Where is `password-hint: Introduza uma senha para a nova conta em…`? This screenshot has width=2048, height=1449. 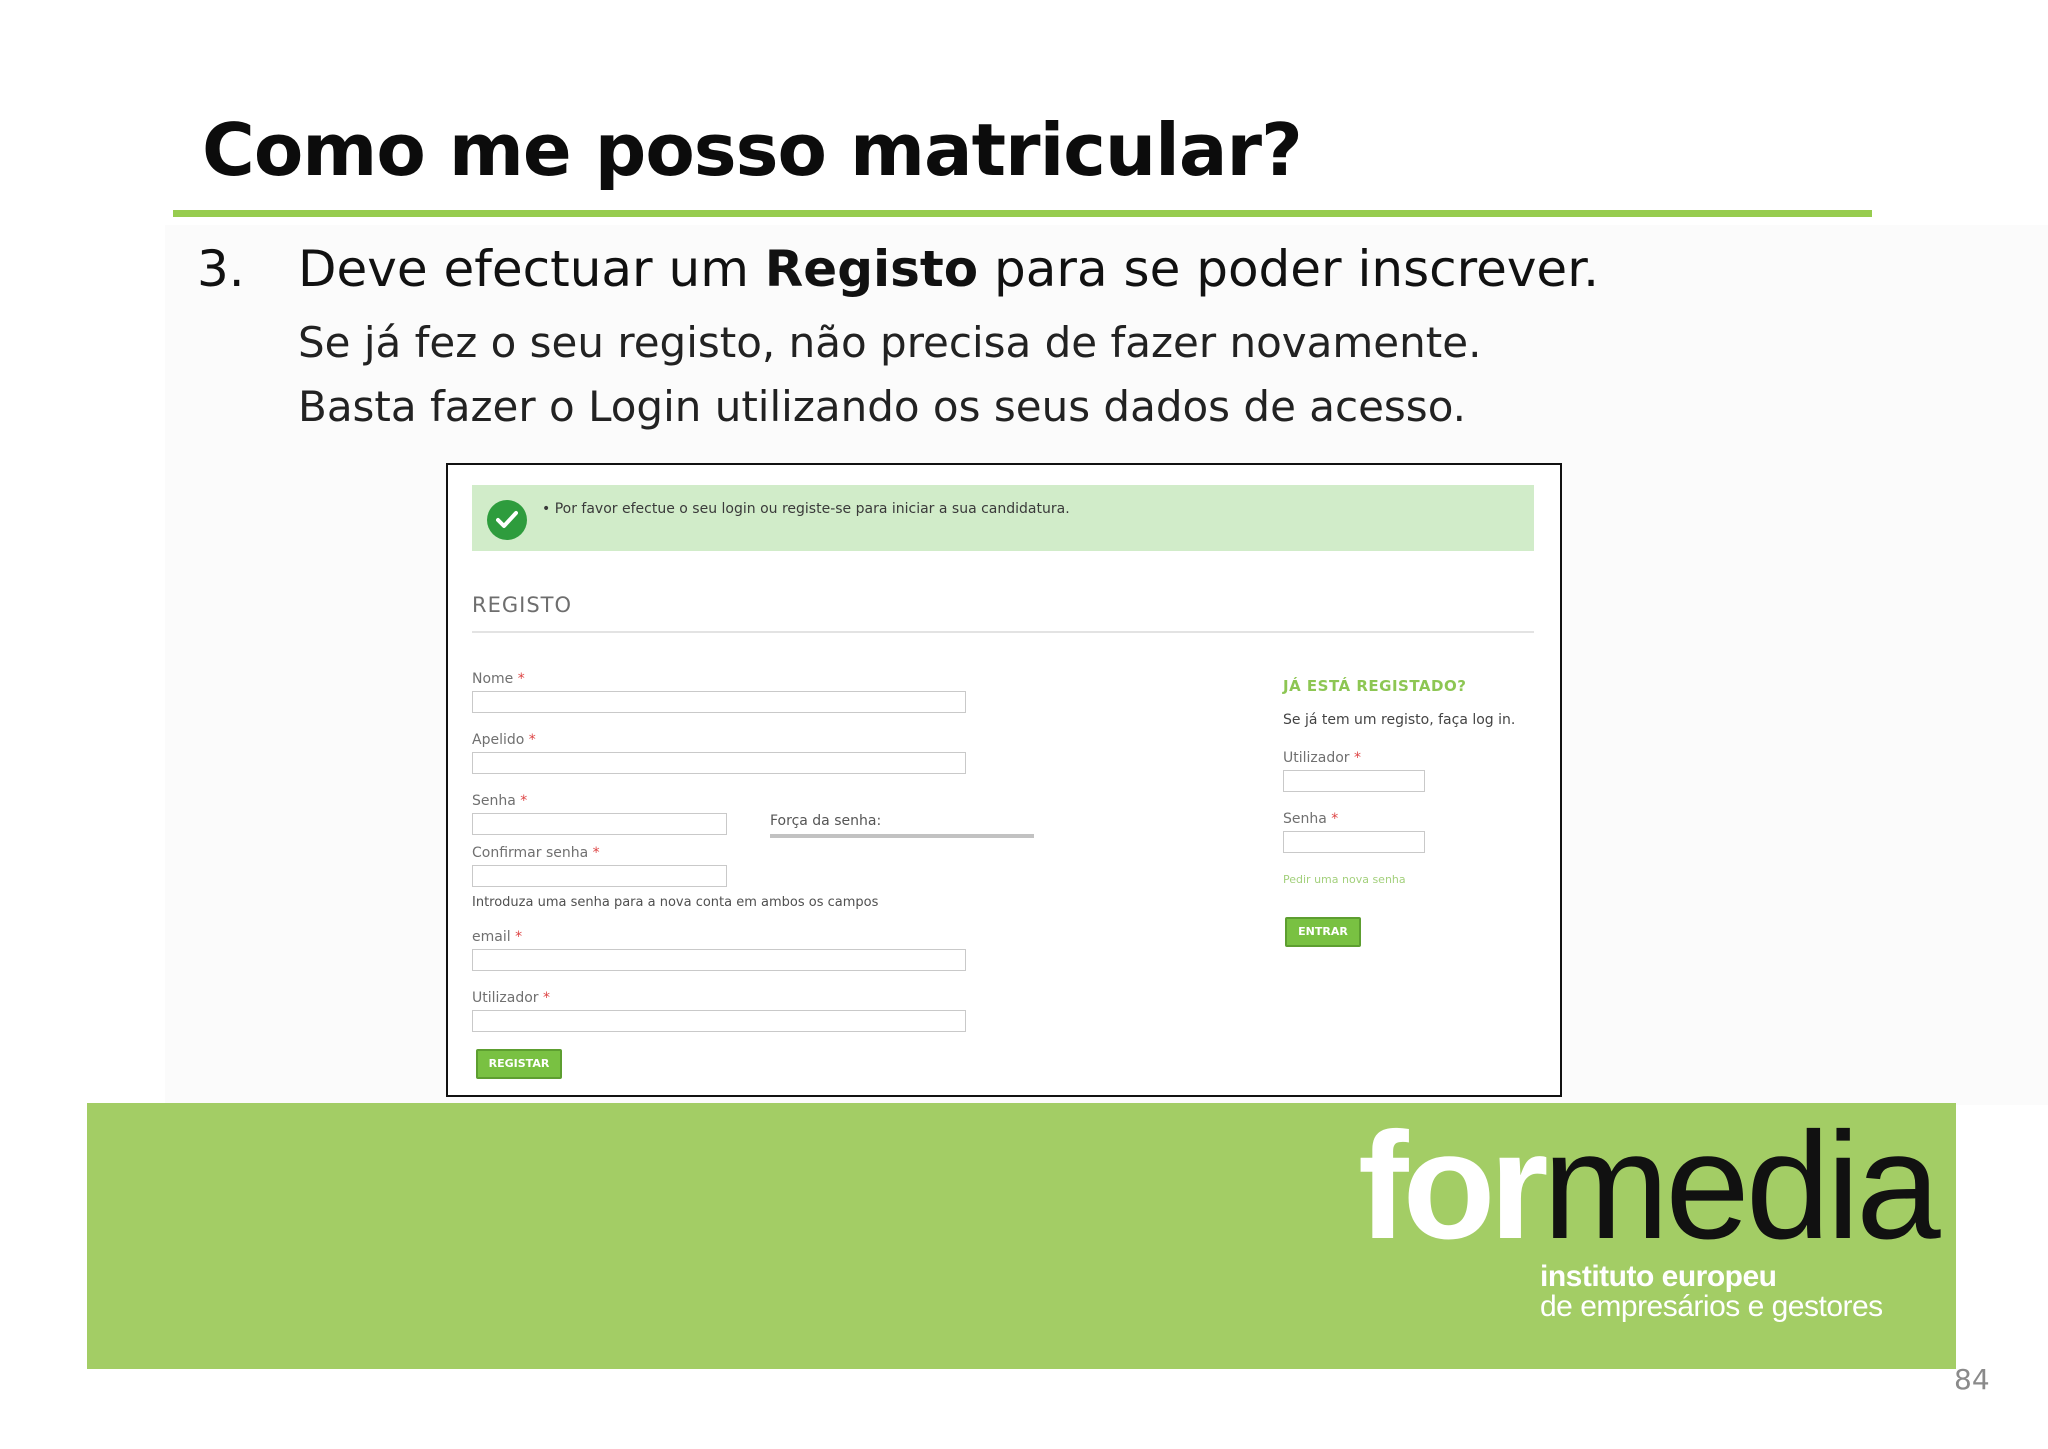 password-hint: Introduza uma senha para a nova conta em… is located at coordinates (675, 902).